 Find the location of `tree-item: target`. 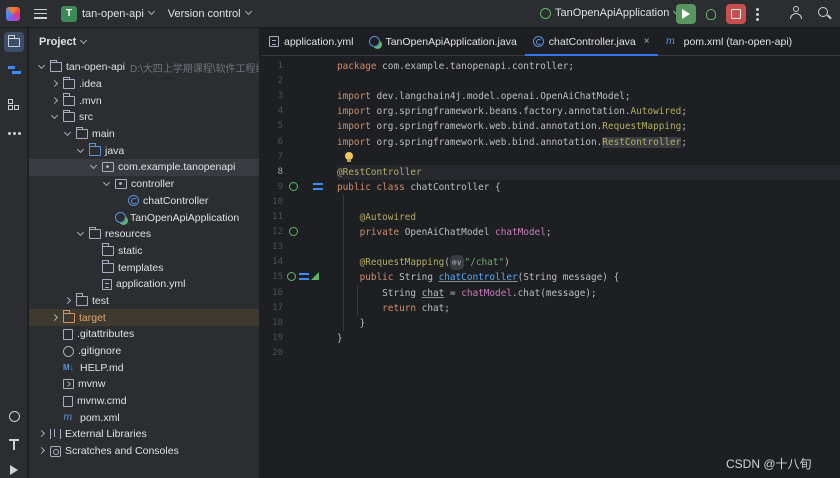

tree-item: target is located at coordinates (144, 317).